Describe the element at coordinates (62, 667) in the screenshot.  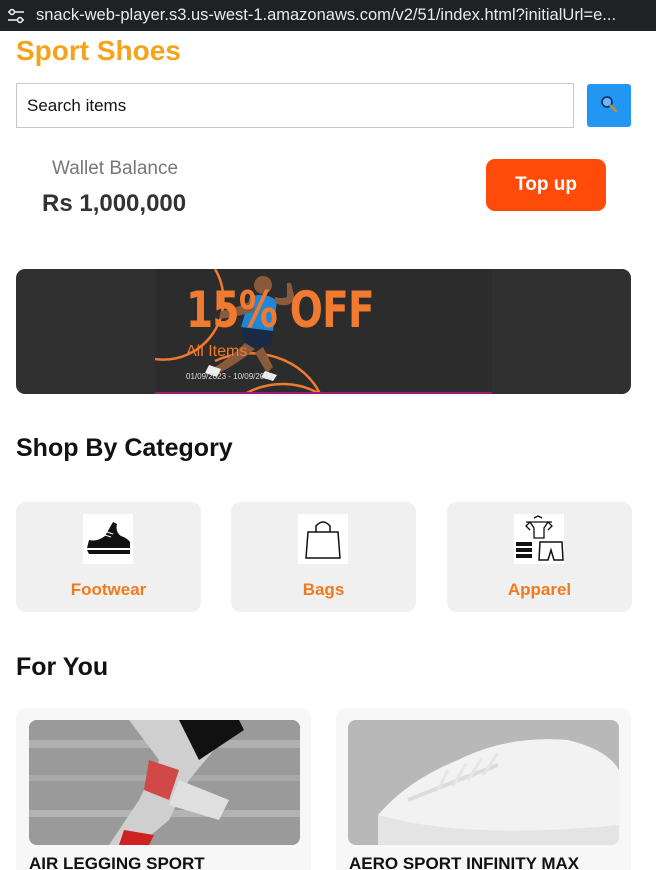
I see `for-you-title: For You` at that location.